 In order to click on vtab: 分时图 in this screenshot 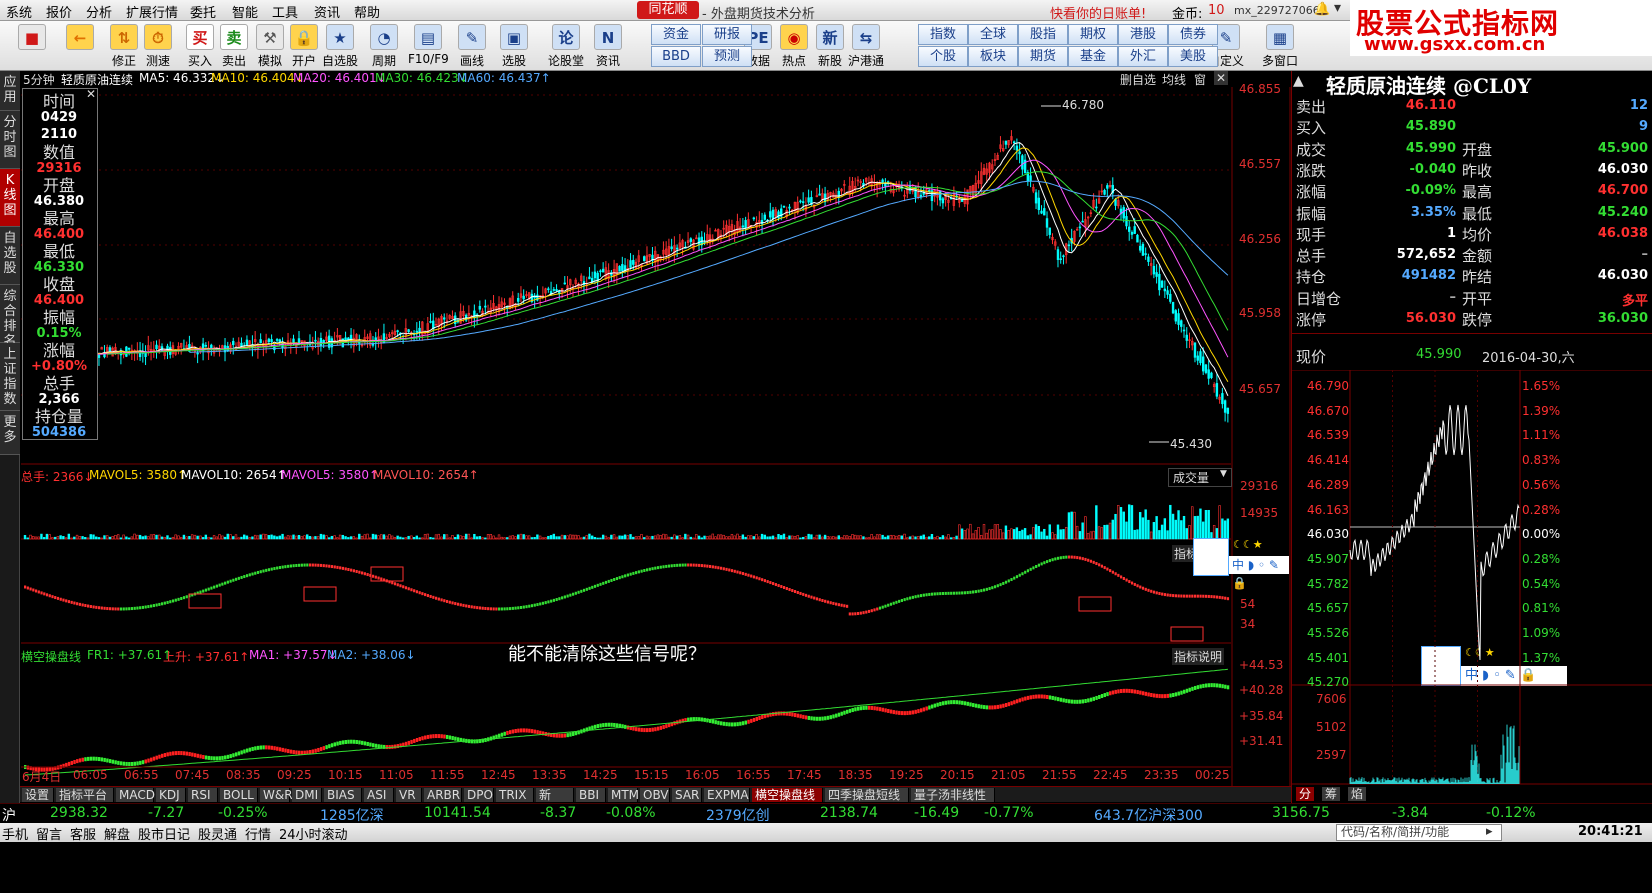, I will do `click(10, 140)`.